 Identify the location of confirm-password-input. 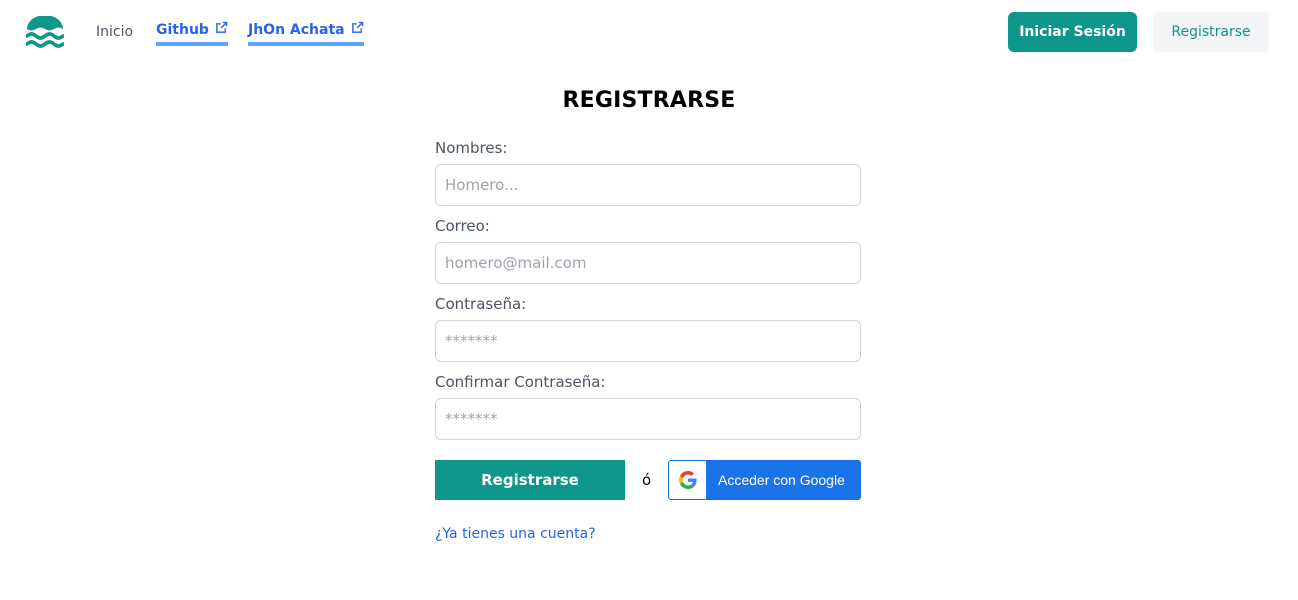
(648, 419).